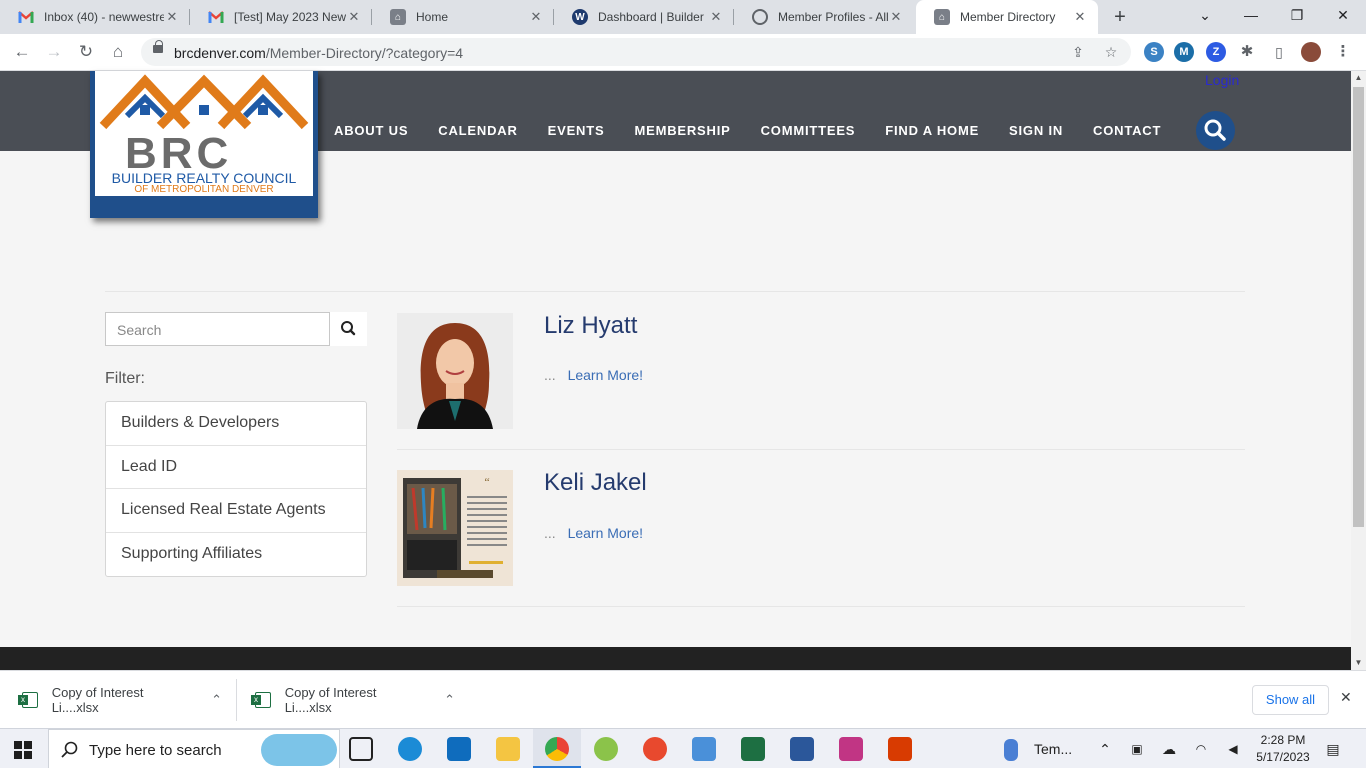  I want to click on excel-icon, so click(753, 749).